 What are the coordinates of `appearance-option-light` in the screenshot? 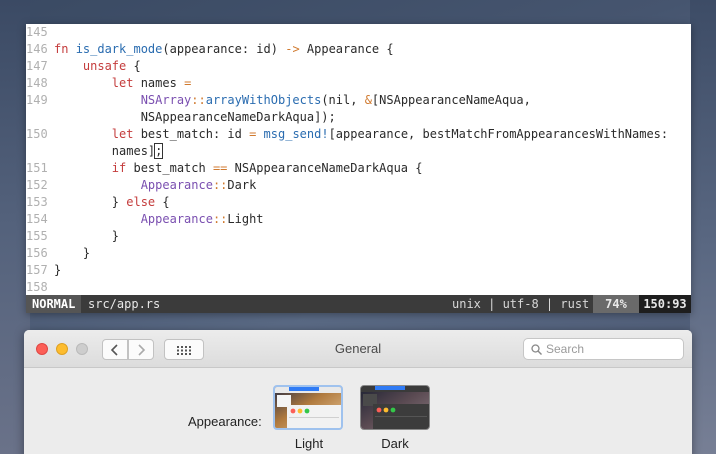 It's located at (308, 407).